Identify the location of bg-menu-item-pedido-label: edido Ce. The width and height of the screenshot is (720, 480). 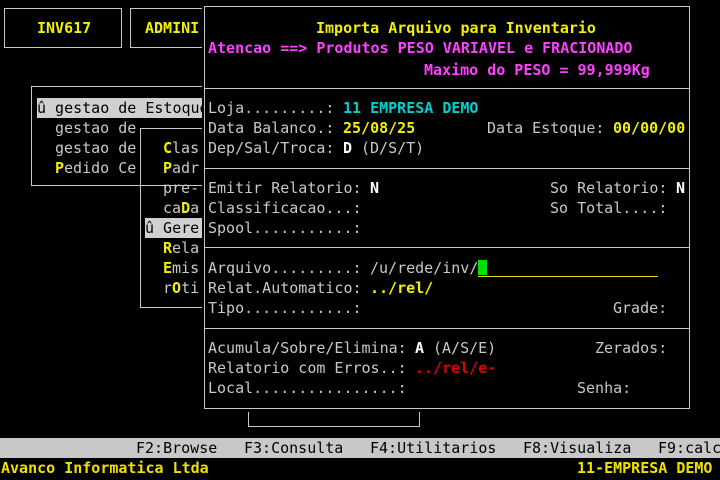
(100, 168).